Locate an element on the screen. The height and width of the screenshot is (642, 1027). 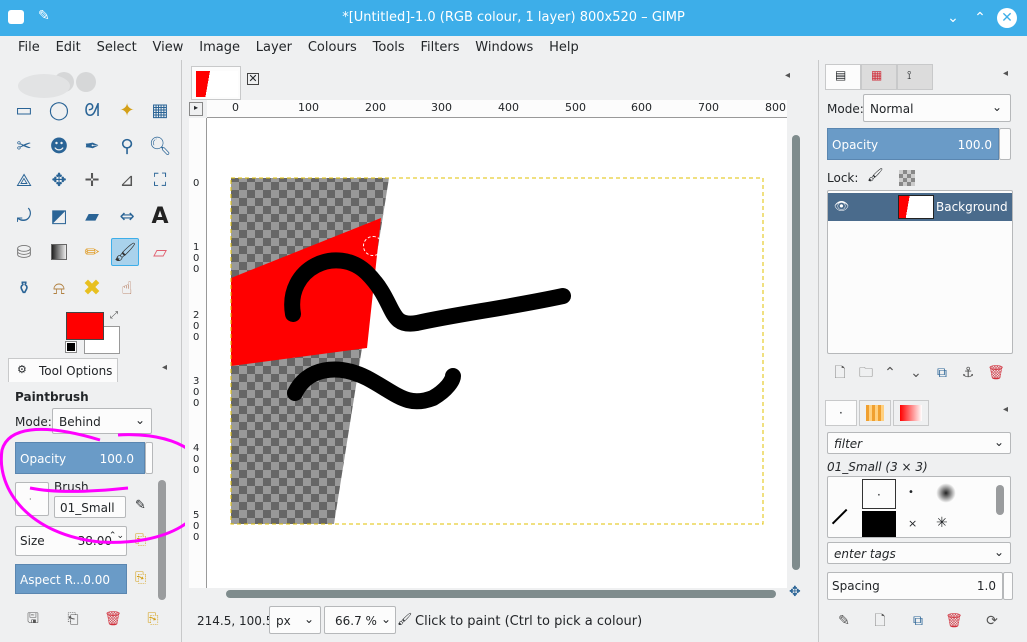
close-tab-icon: ✕ is located at coordinates (253, 79).